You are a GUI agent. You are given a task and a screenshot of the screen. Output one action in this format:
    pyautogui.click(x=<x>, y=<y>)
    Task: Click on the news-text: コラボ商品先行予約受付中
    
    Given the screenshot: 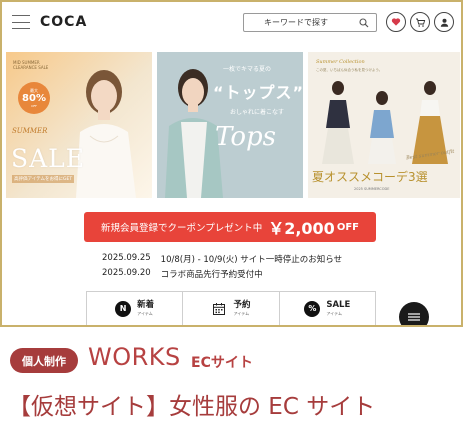 What is the action you would take?
    pyautogui.click(x=211, y=275)
    